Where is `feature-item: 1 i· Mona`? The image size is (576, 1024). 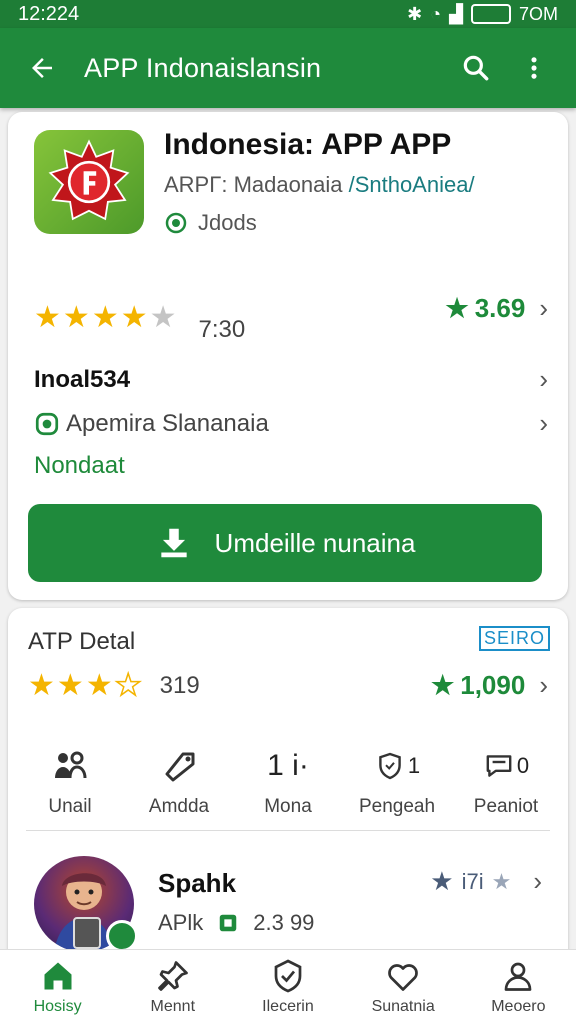
feature-item: 1 i· Mona is located at coordinates (288, 782).